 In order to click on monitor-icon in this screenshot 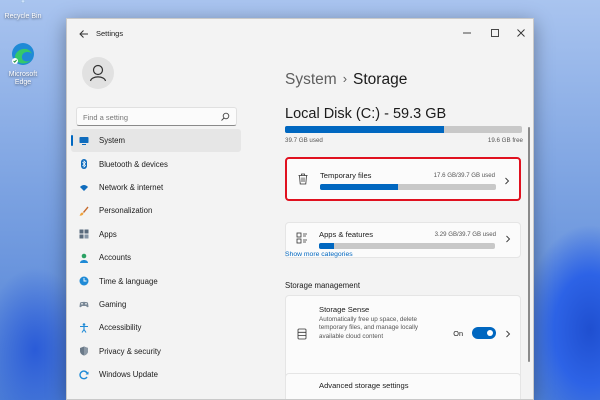, I will do `click(84, 140)`.